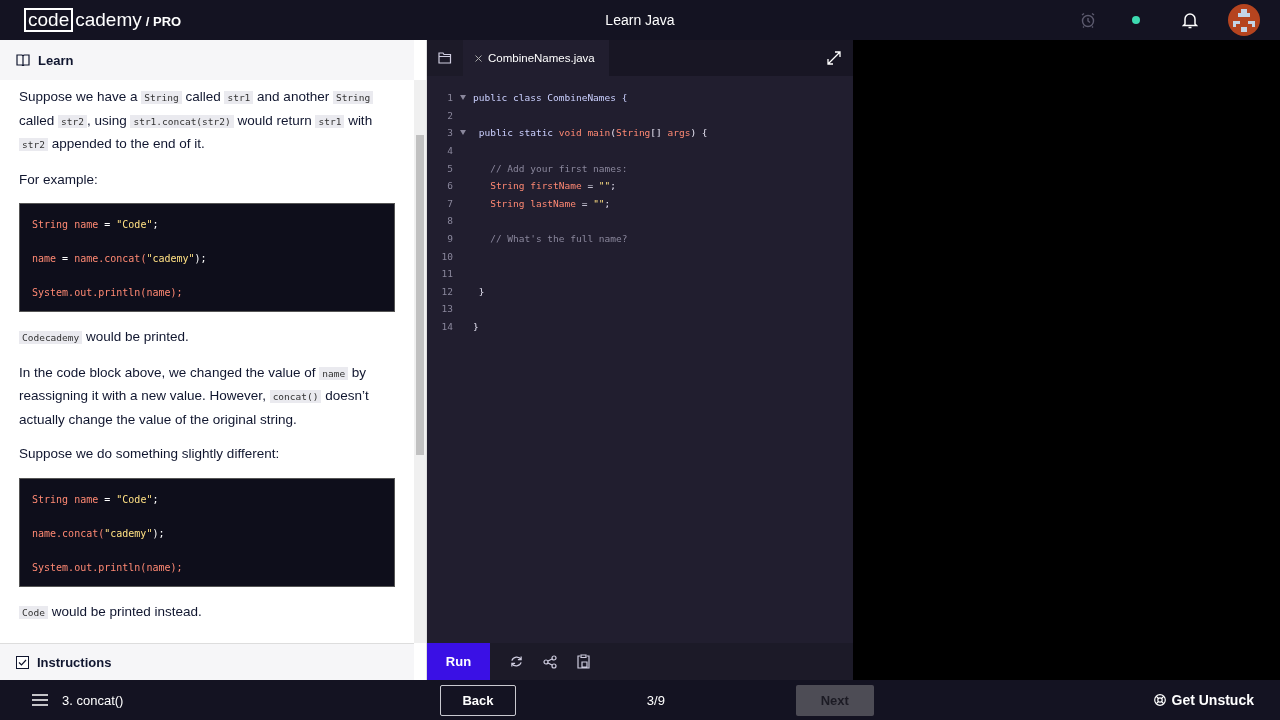  I want to click on line-number: 8, so click(449, 221).